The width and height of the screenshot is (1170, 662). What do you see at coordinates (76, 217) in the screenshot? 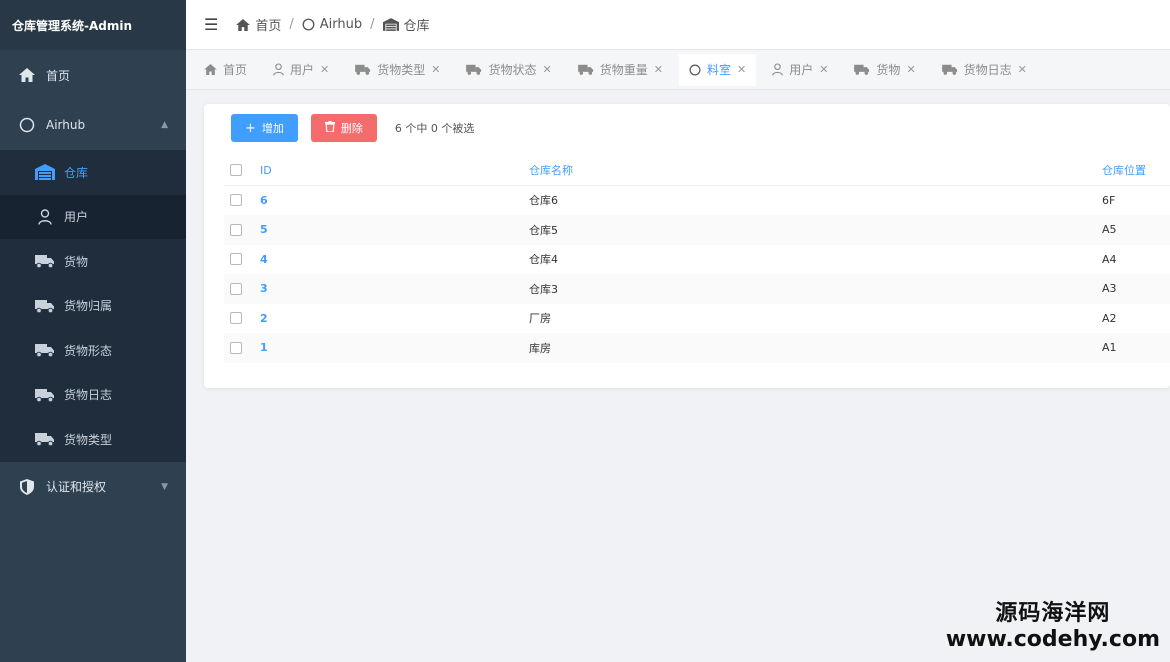
I see `sidebar-item-label: 用户` at bounding box center [76, 217].